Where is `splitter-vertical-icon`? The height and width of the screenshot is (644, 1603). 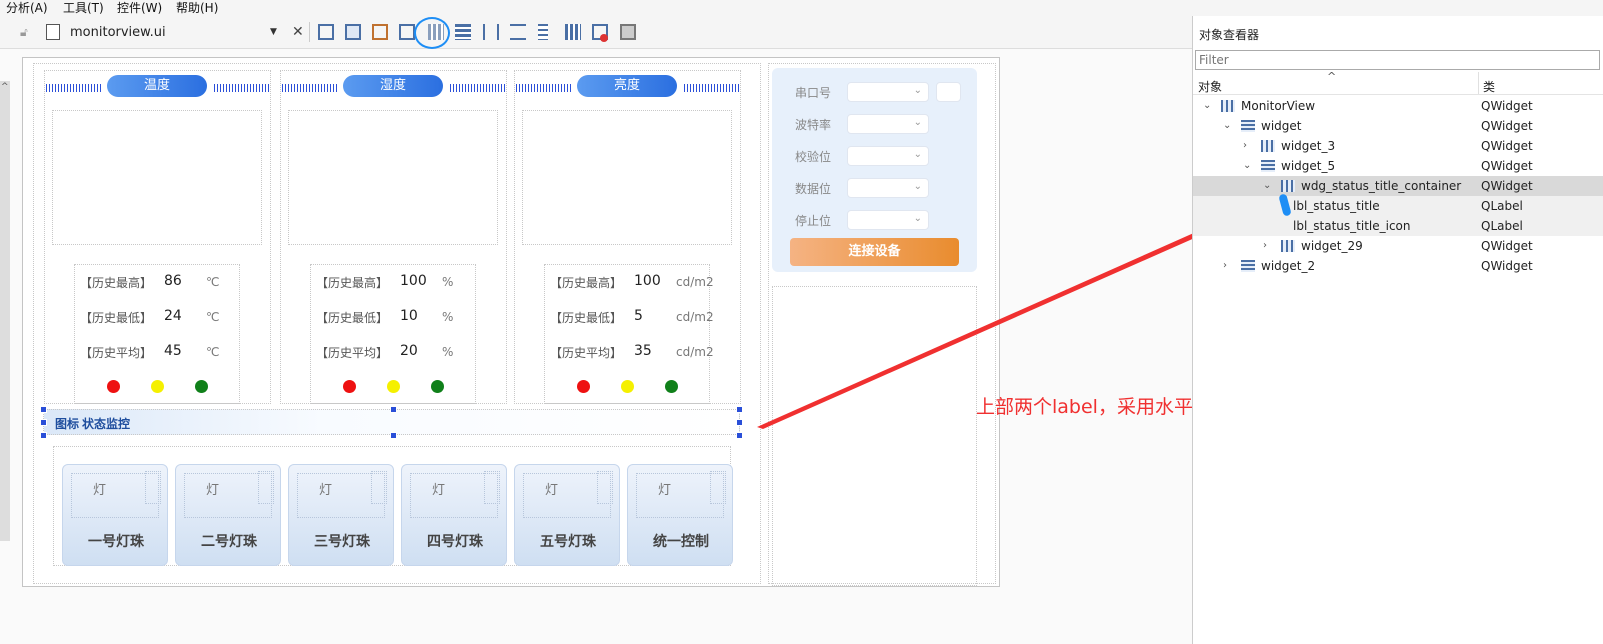 splitter-vertical-icon is located at coordinates (518, 32).